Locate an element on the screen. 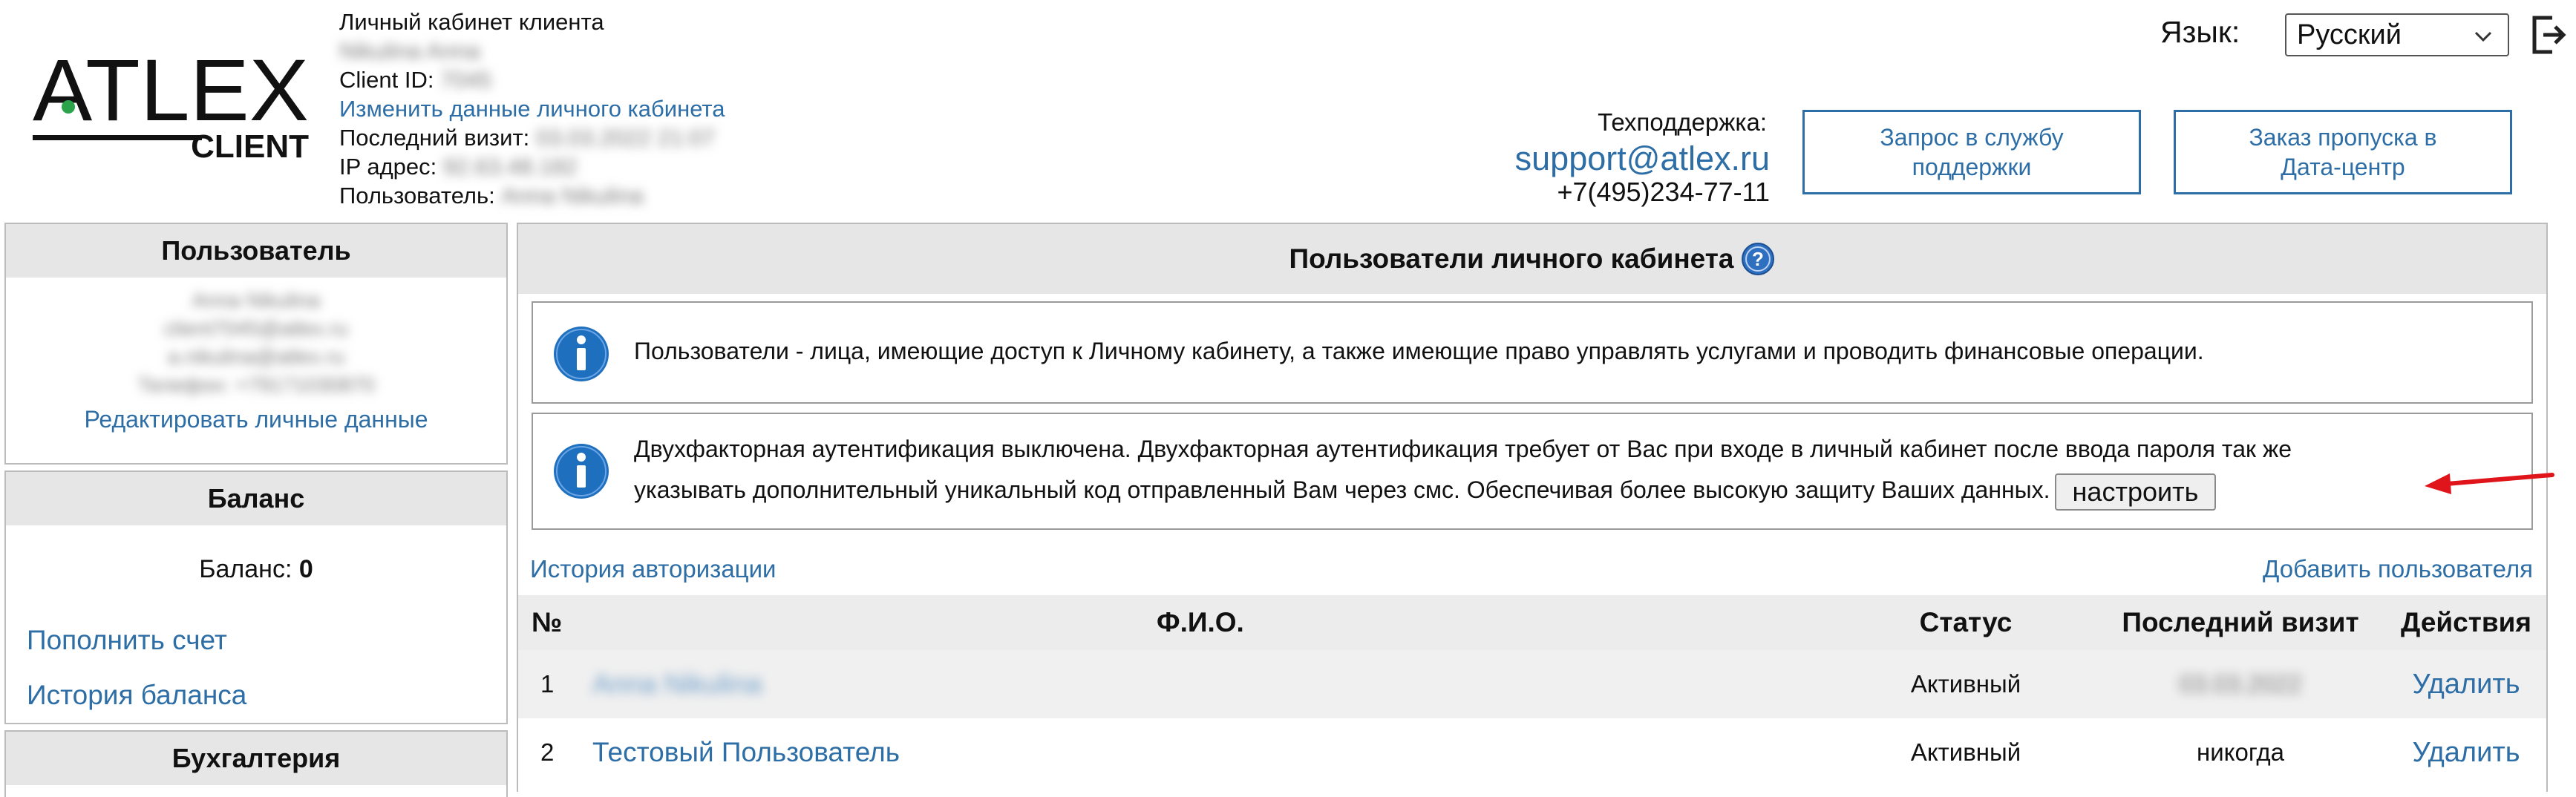 This screenshot has height=797, width=2576. logo-sub: CLIENT is located at coordinates (250, 146).